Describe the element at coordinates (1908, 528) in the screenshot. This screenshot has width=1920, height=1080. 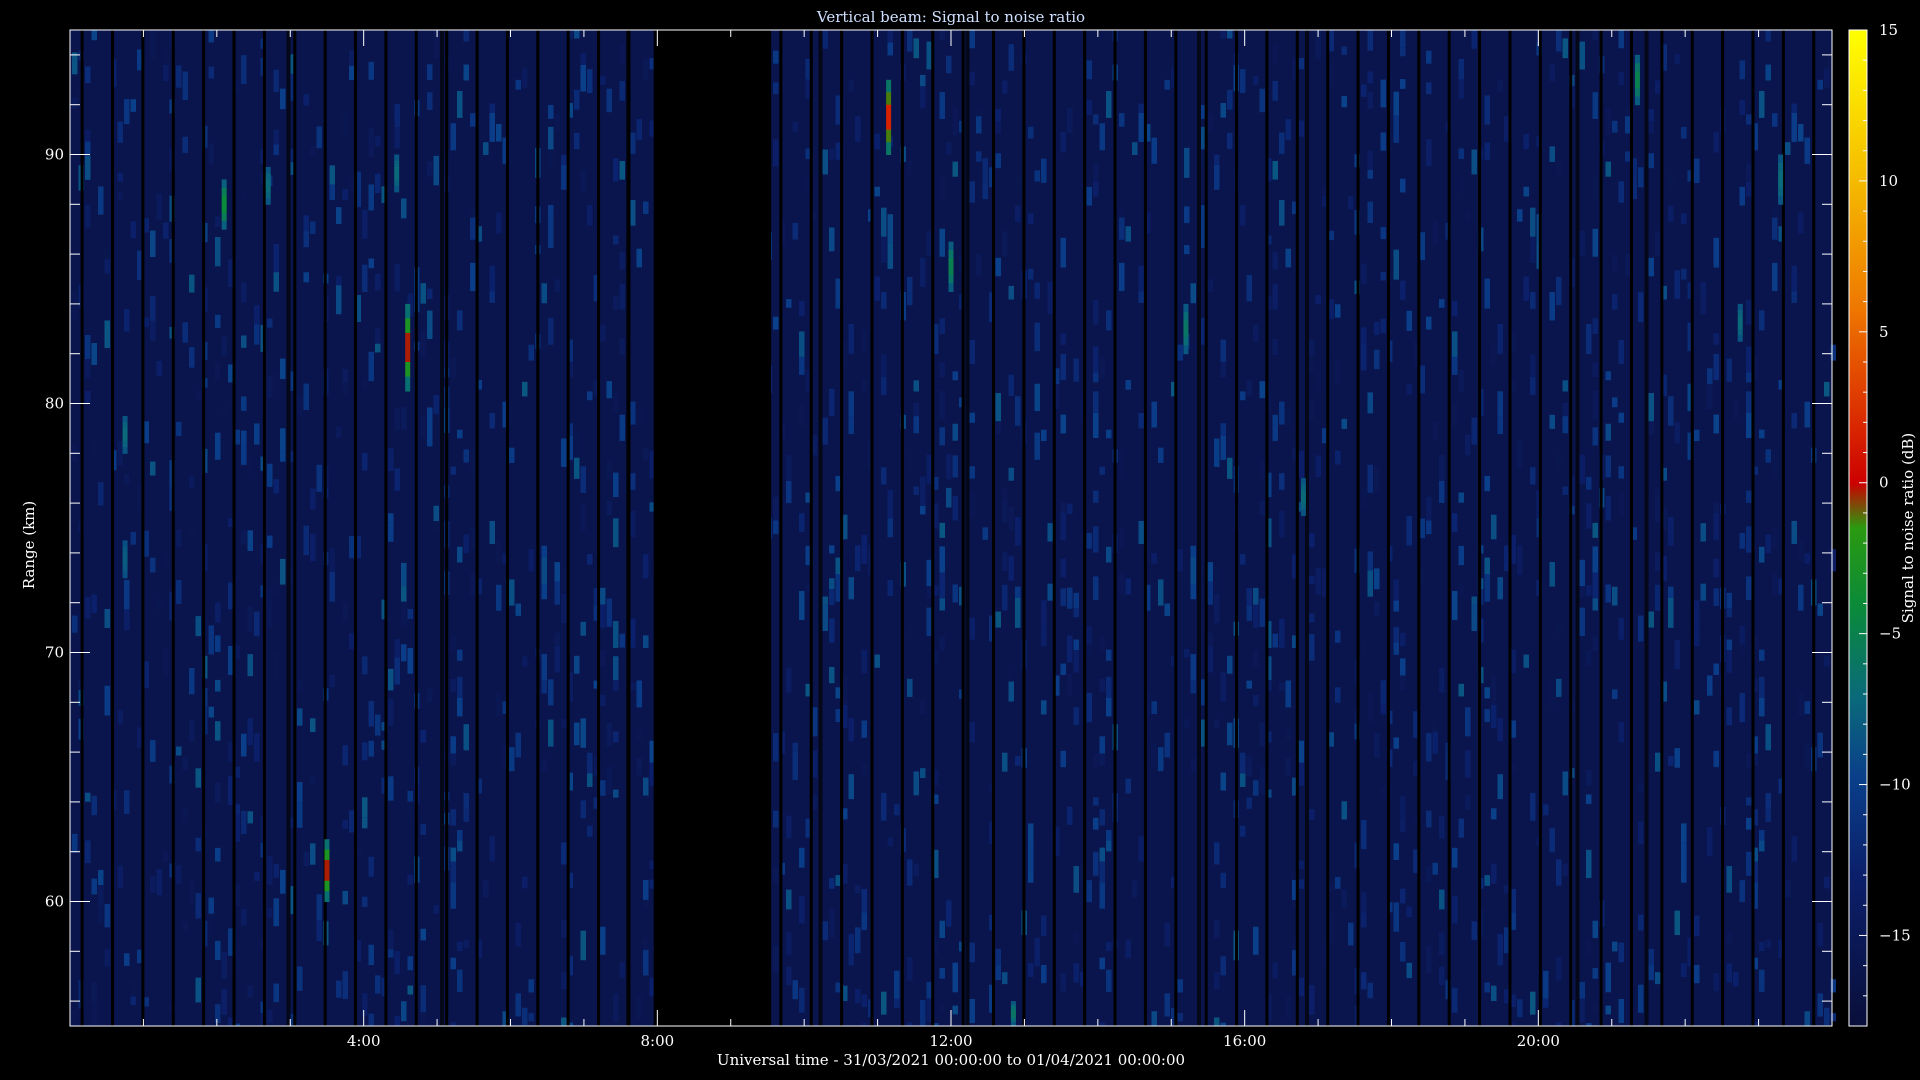
I see `colorbar-label: Signal to noise ratio (dB)` at that location.